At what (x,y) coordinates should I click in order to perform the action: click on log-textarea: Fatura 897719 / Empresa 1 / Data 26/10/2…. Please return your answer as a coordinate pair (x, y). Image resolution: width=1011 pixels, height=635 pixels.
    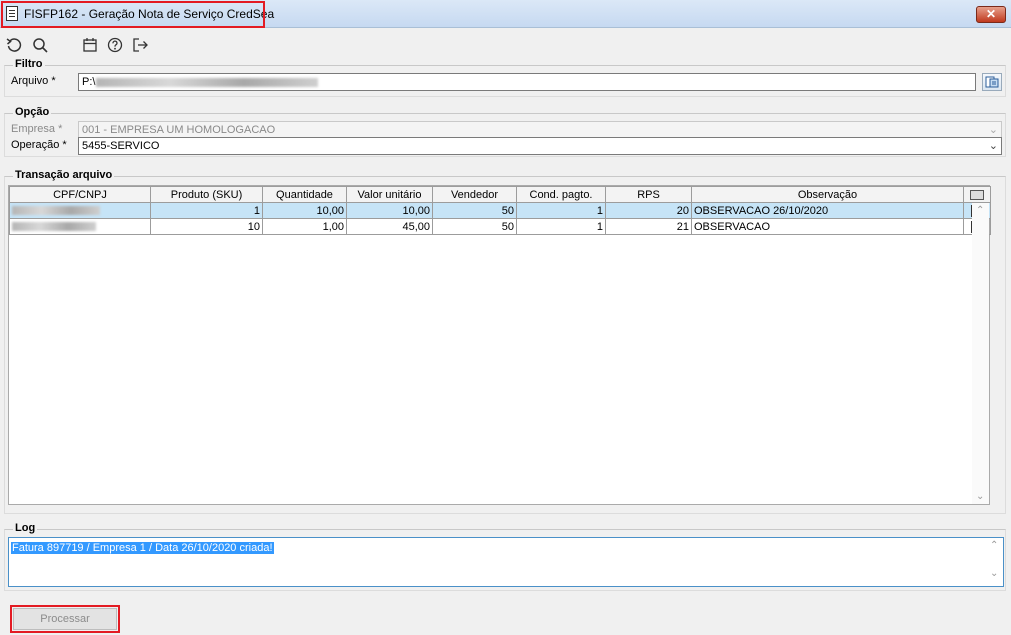
    Looking at the image, I should click on (506, 562).